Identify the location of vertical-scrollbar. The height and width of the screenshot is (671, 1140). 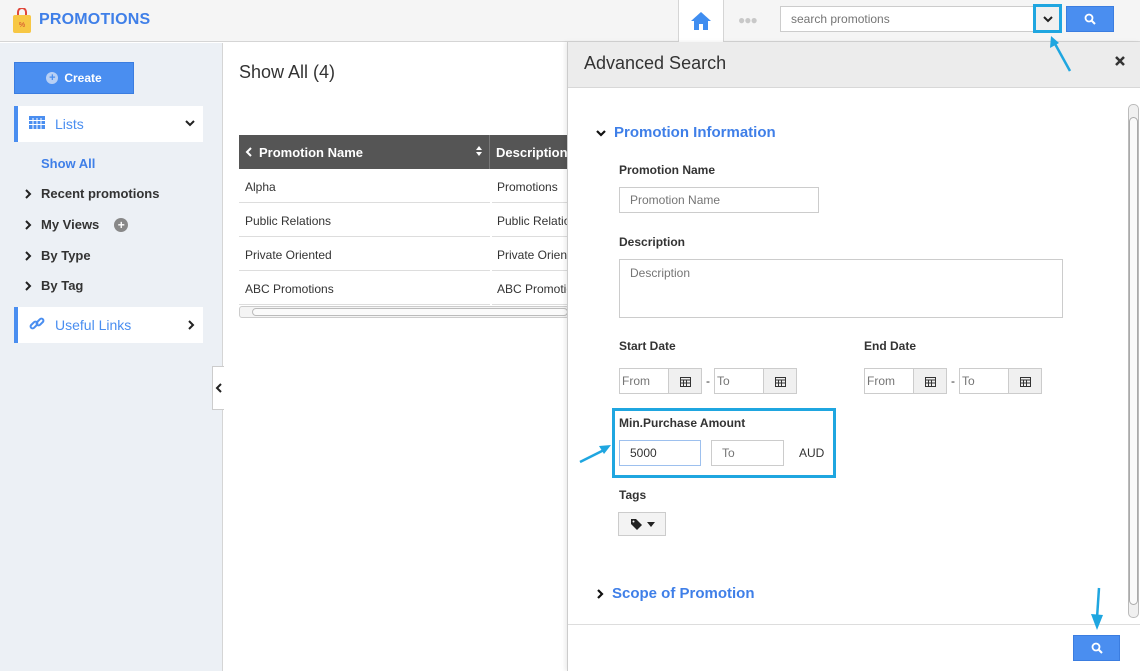
(1133, 361).